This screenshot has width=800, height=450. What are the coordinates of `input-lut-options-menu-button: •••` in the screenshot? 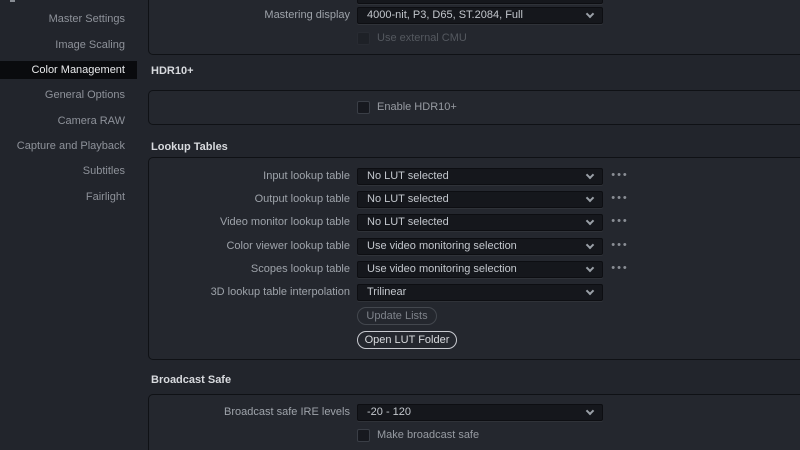 It's located at (620, 176).